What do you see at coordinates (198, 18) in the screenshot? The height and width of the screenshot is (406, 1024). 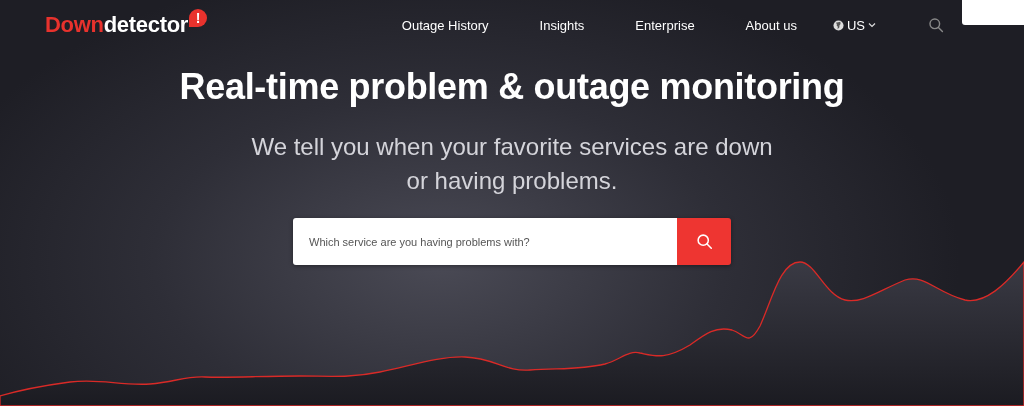 I see `alert-badge-icon: !` at bounding box center [198, 18].